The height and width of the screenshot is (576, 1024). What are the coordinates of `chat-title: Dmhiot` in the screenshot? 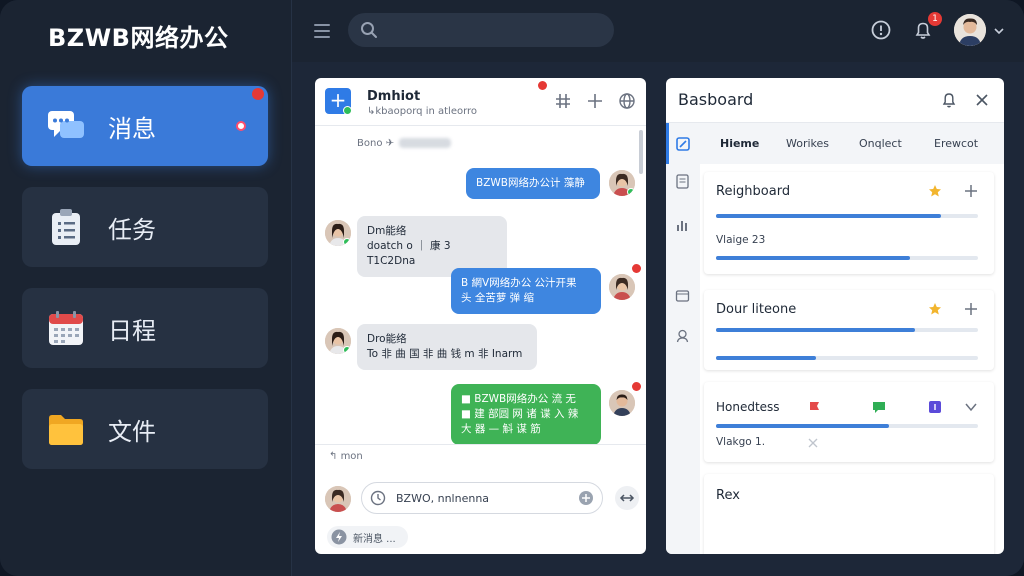 It's located at (394, 96).